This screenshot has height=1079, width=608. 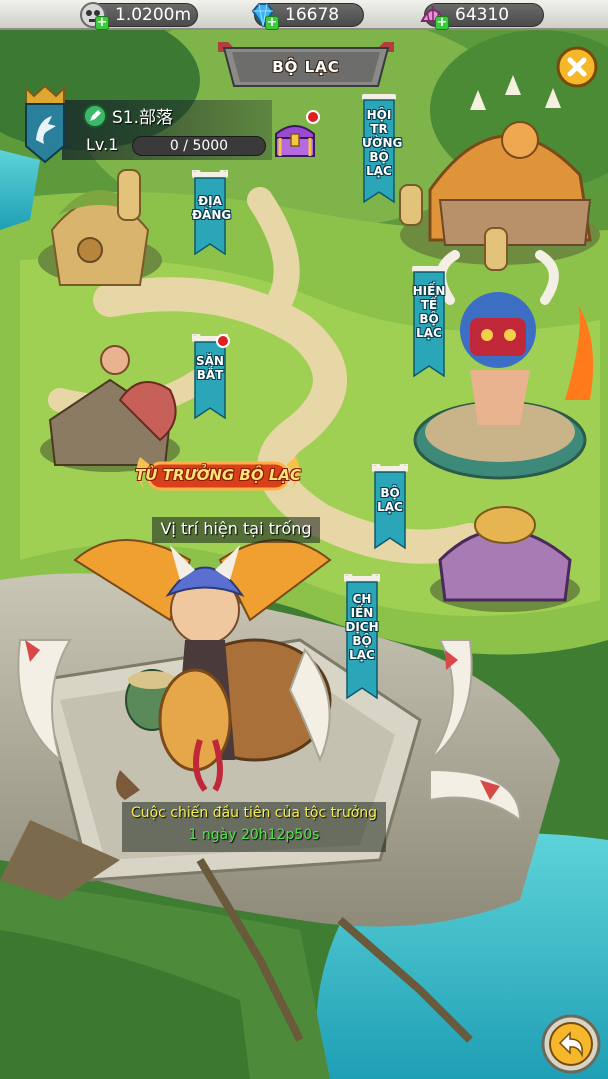 I want to click on back-button, so click(x=571, y=1044).